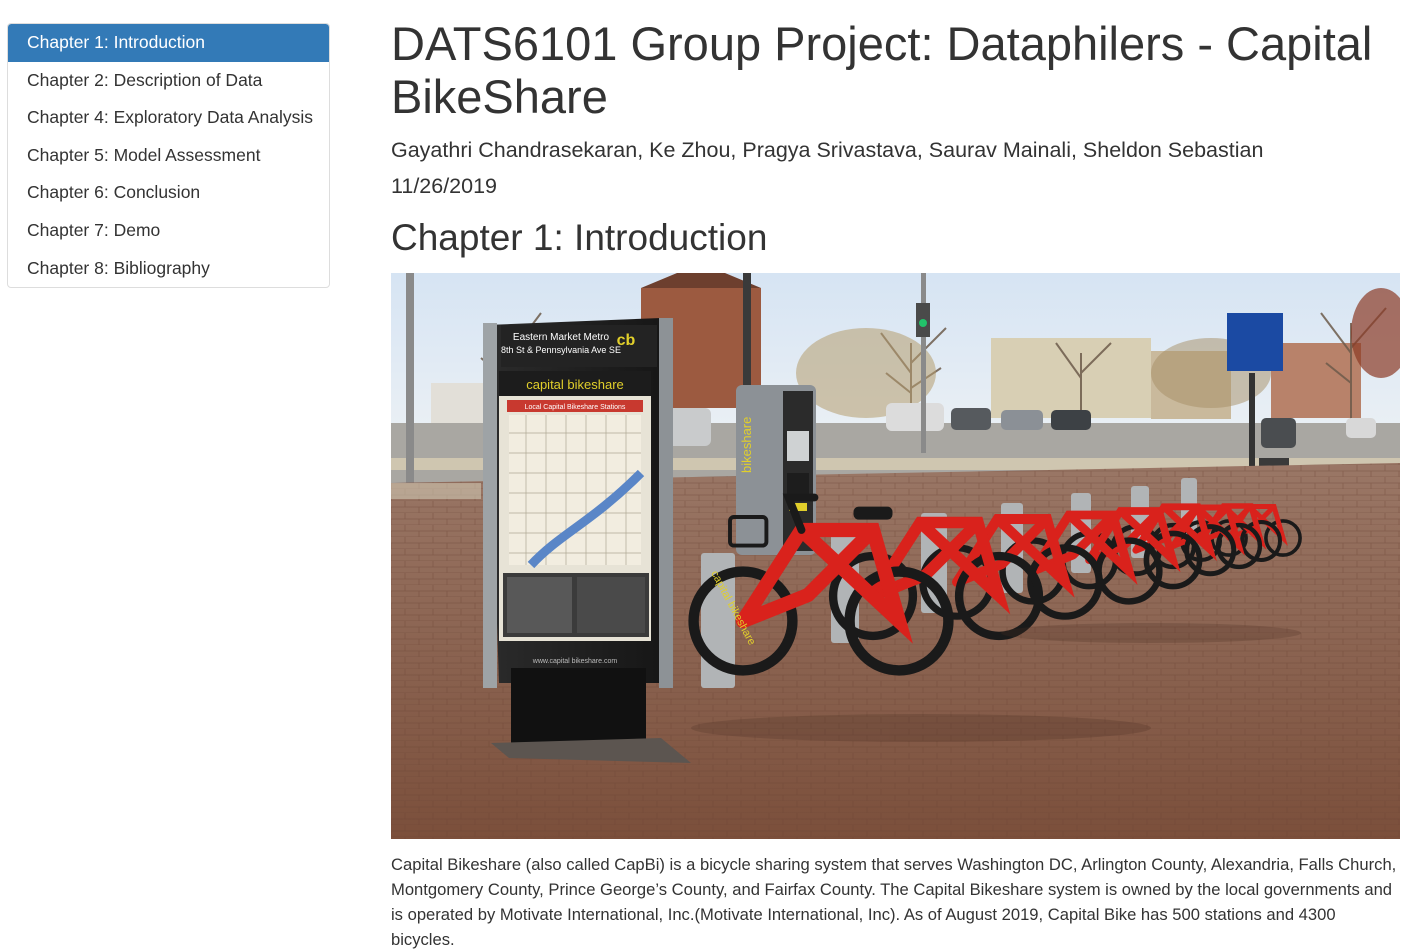 The width and height of the screenshot is (1408, 952). Describe the element at coordinates (746, 445) in the screenshot. I see `svg-text: bikeshare` at that location.